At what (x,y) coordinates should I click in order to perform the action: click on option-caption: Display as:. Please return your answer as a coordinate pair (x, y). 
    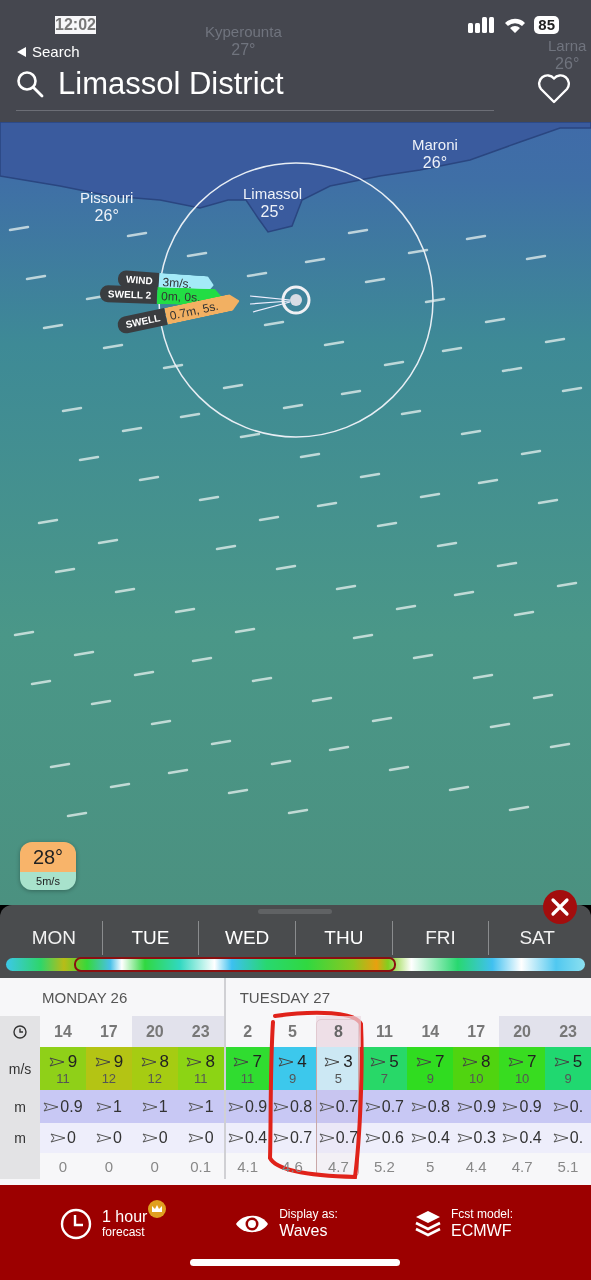
    Looking at the image, I should click on (308, 1215).